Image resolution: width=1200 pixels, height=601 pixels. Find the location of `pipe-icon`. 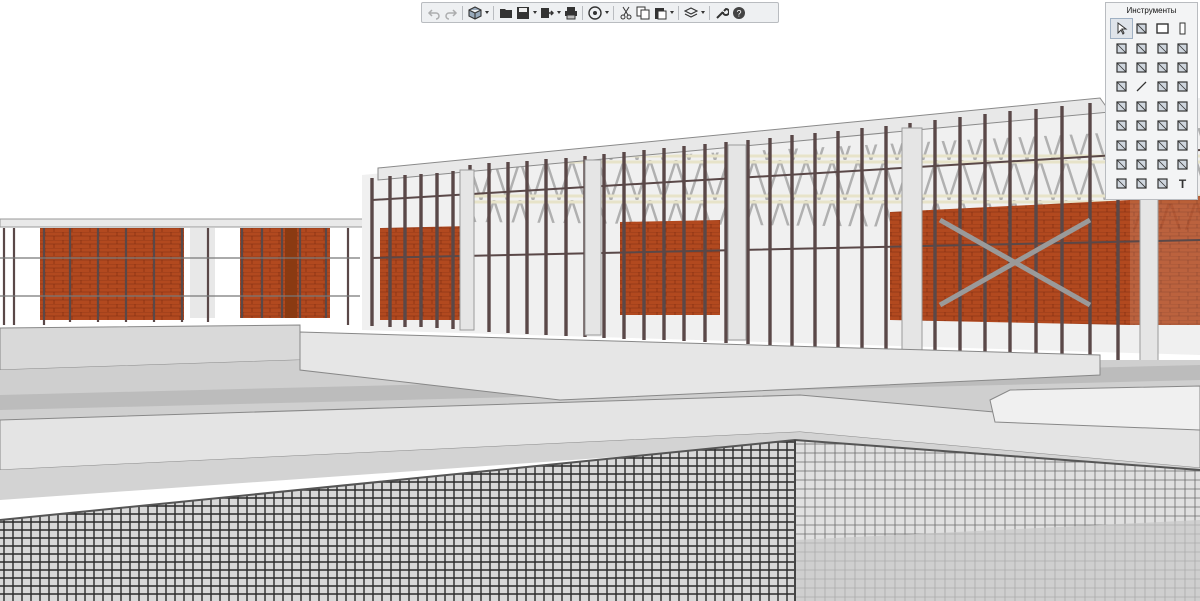

pipe-icon is located at coordinates (1182, 86).